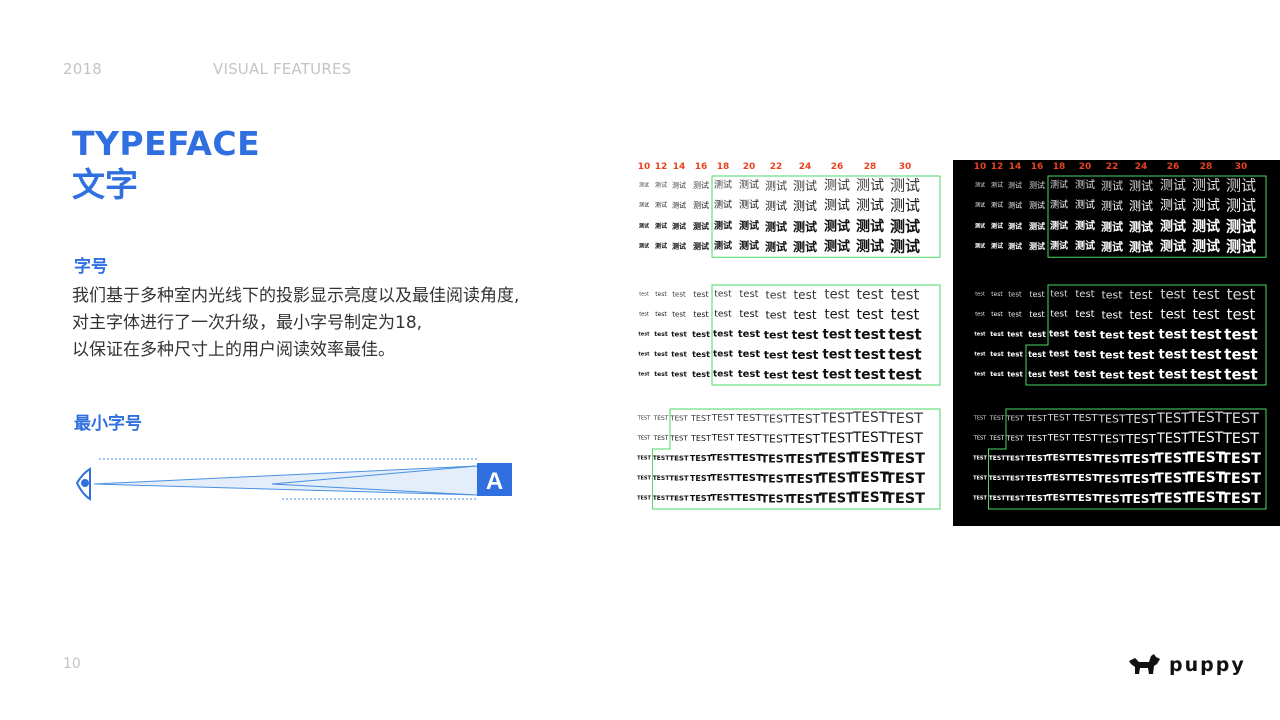 The width and height of the screenshot is (1280, 720). Describe the element at coordinates (494, 481) in the screenshot. I see `letter-a: A` at that location.